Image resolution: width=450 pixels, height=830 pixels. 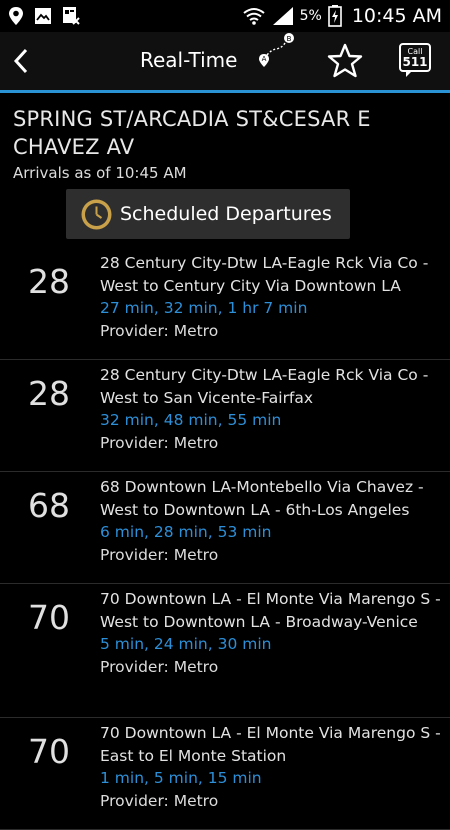 I want to click on clock-icon, so click(x=96, y=214).